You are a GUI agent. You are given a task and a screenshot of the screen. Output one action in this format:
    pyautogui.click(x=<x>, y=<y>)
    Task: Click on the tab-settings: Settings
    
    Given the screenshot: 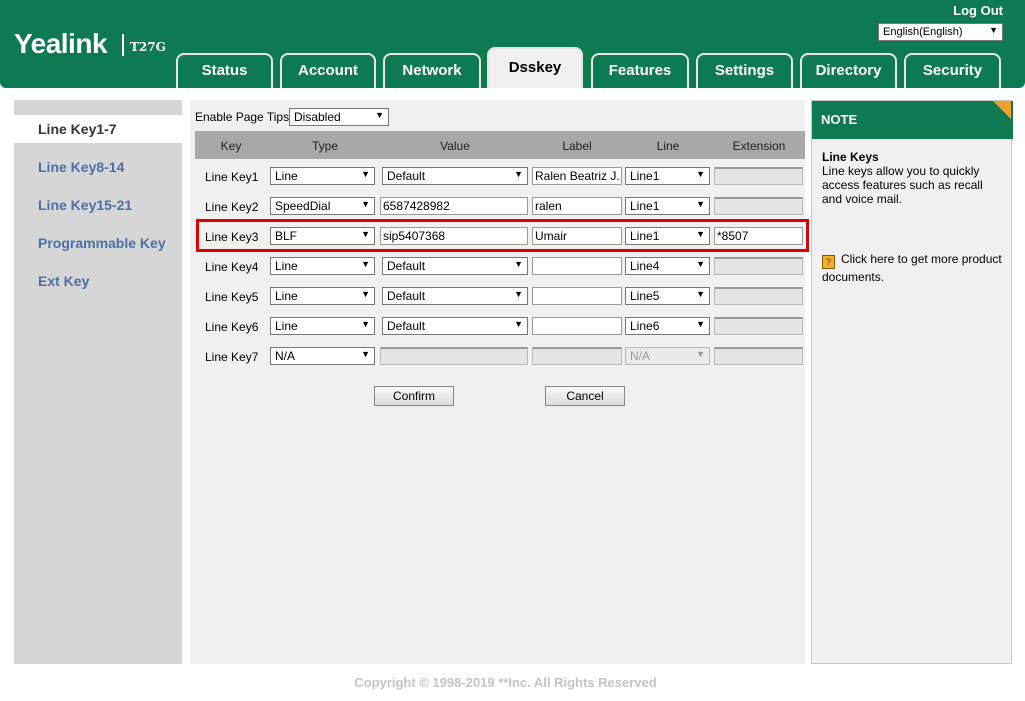 What is the action you would take?
    pyautogui.click(x=744, y=70)
    